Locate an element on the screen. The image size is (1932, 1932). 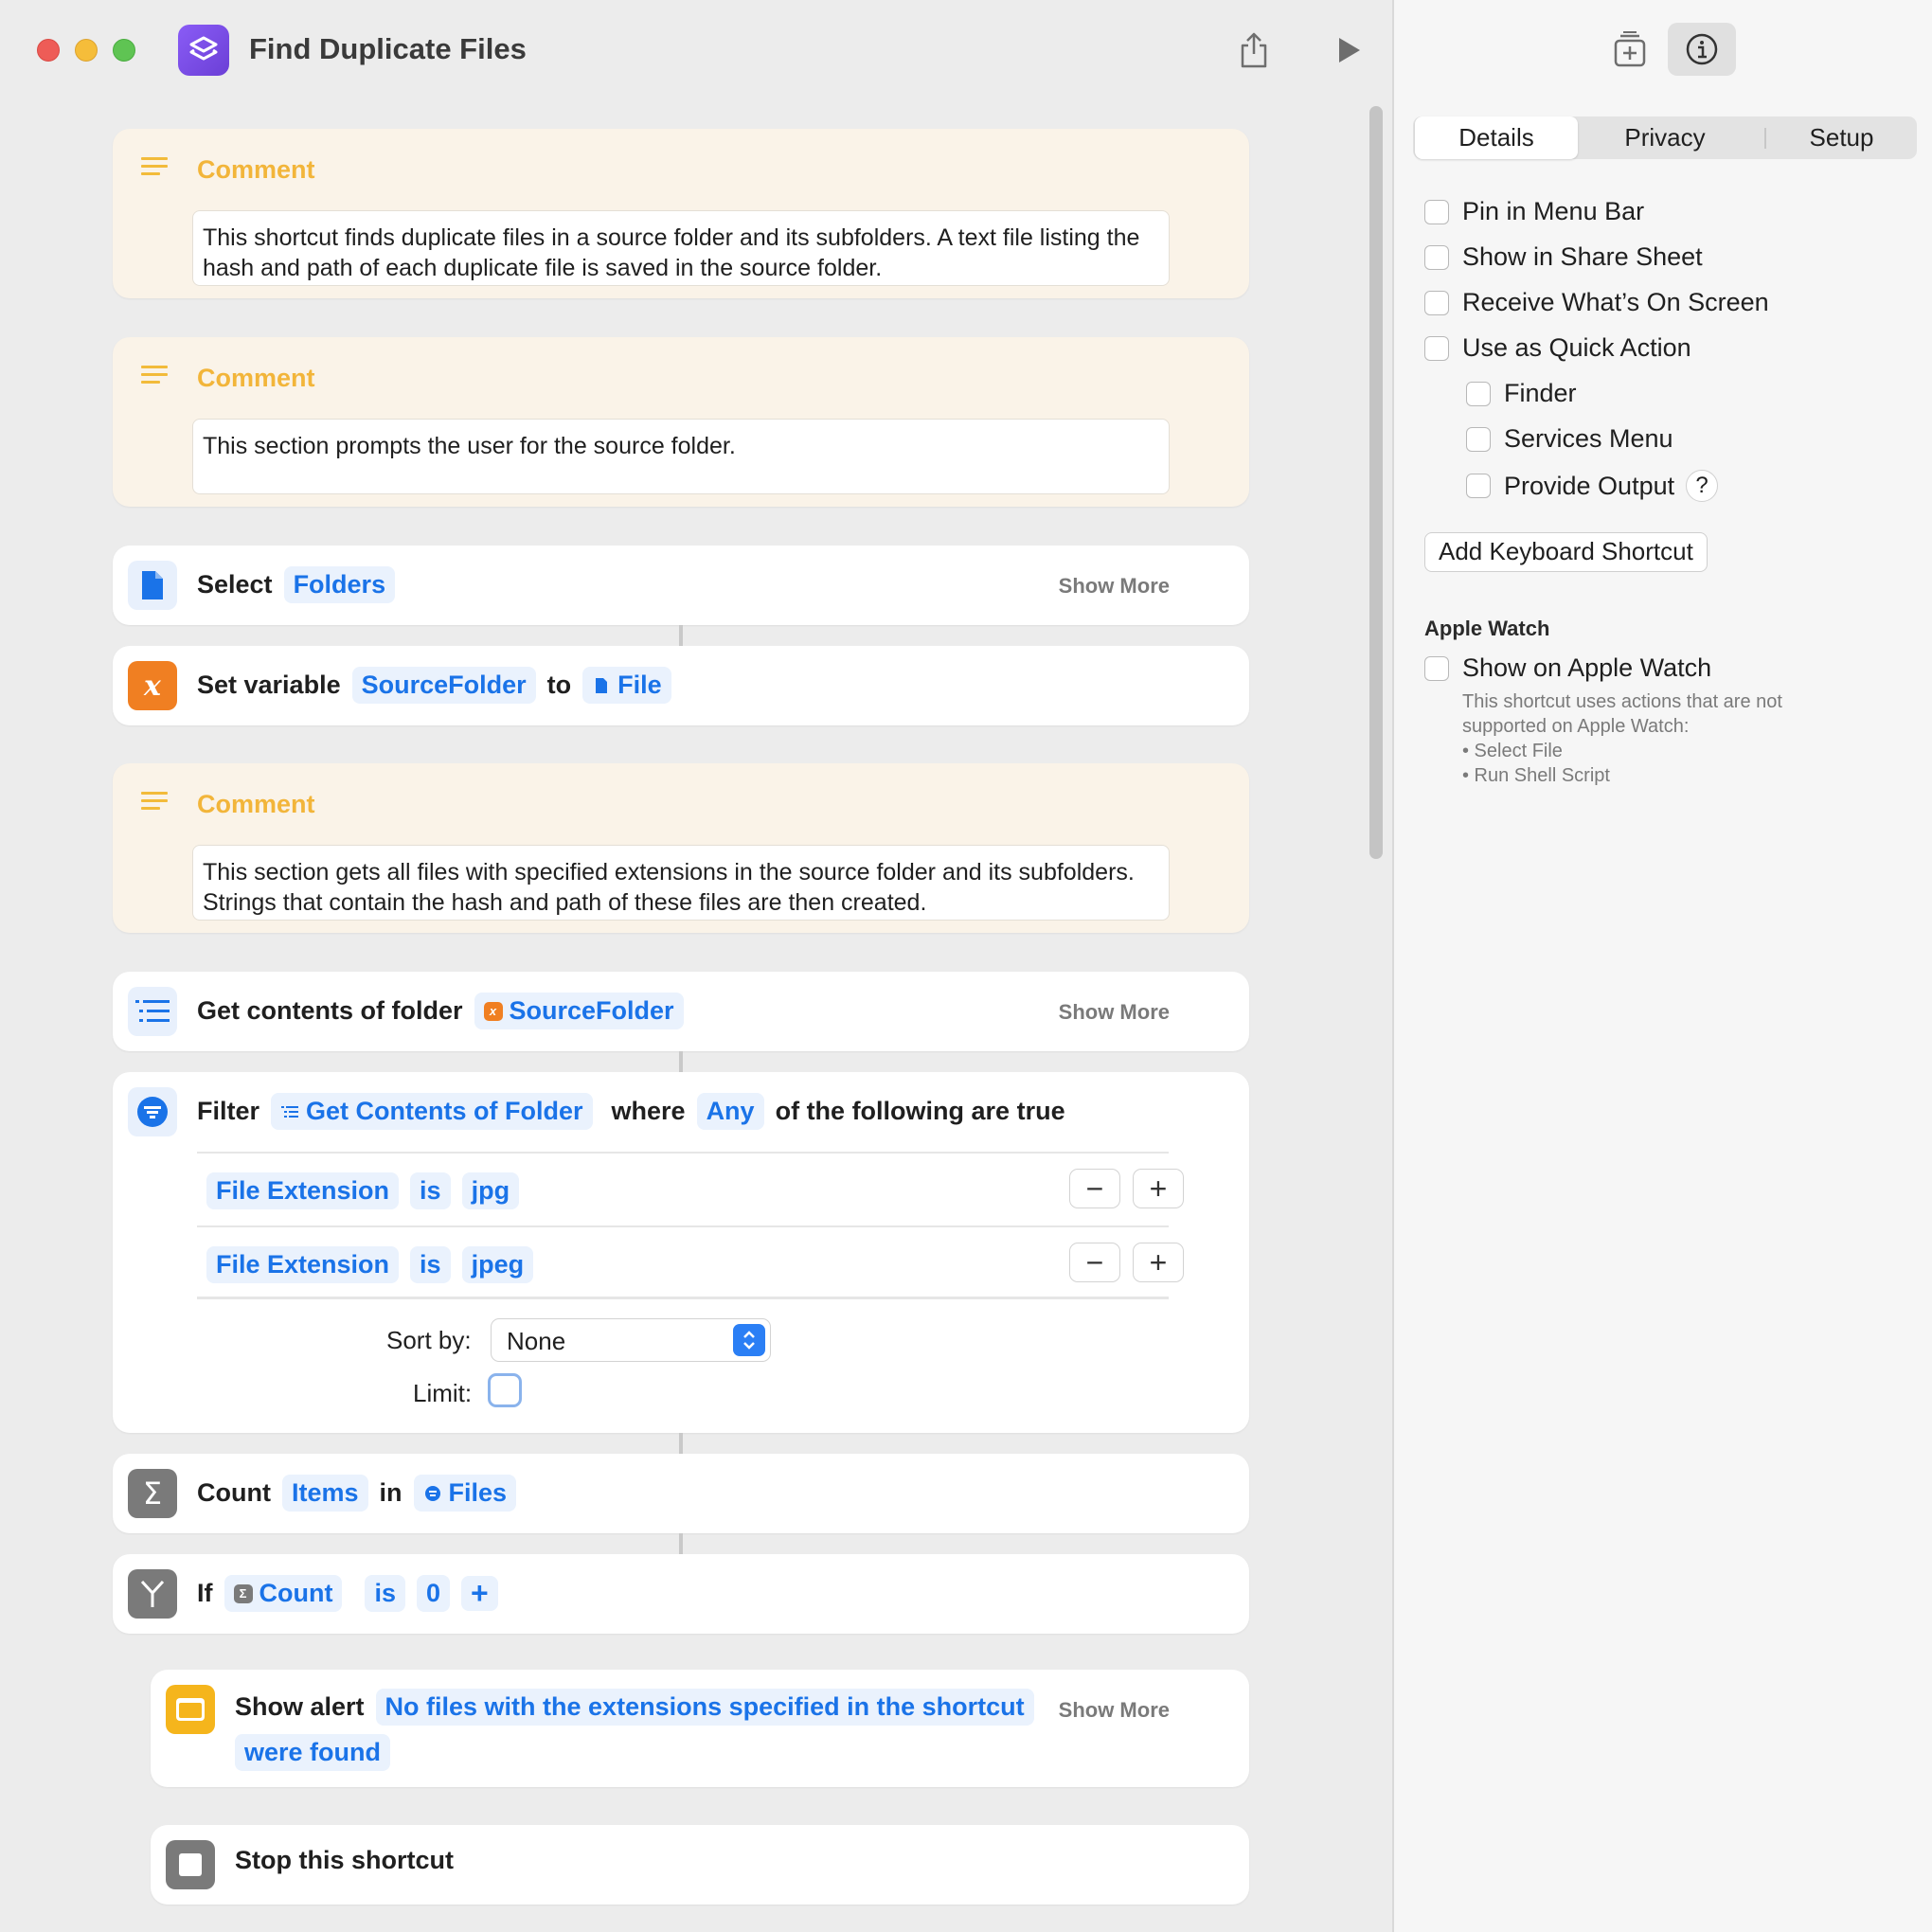
watch-note-line: supported on Apple Watch: is located at coordinates (1576, 726).